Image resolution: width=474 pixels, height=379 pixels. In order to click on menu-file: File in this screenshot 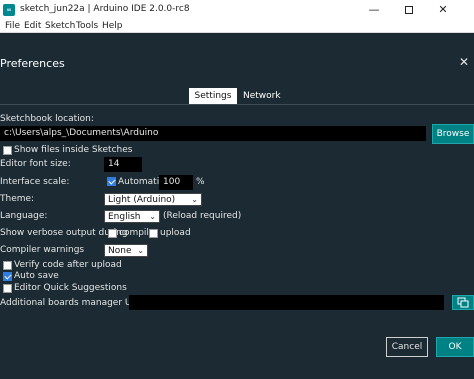, I will do `click(12, 26)`.